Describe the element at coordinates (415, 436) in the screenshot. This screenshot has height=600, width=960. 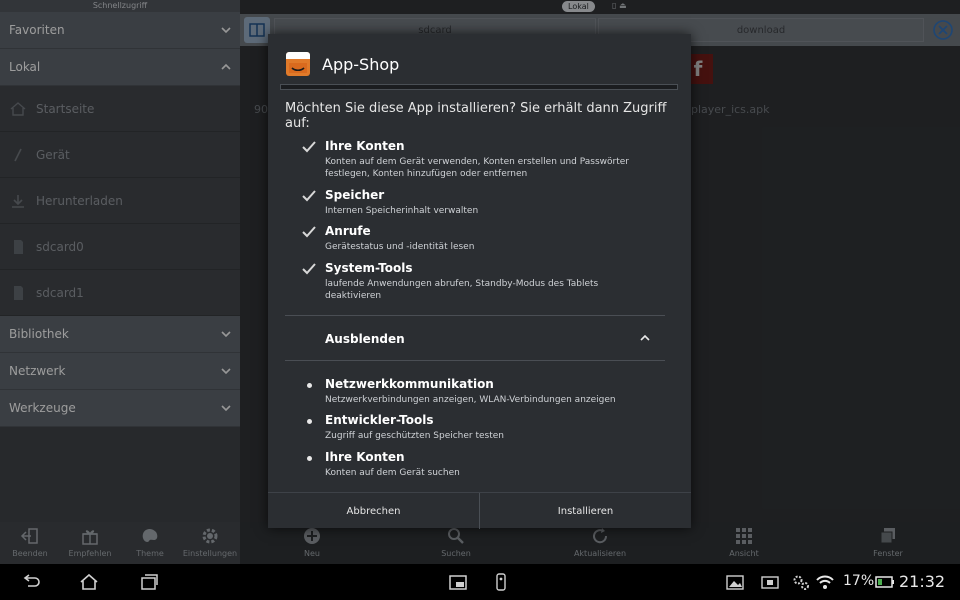
I see `permission-desc: Zugriff auf geschützten Speicher testen` at that location.